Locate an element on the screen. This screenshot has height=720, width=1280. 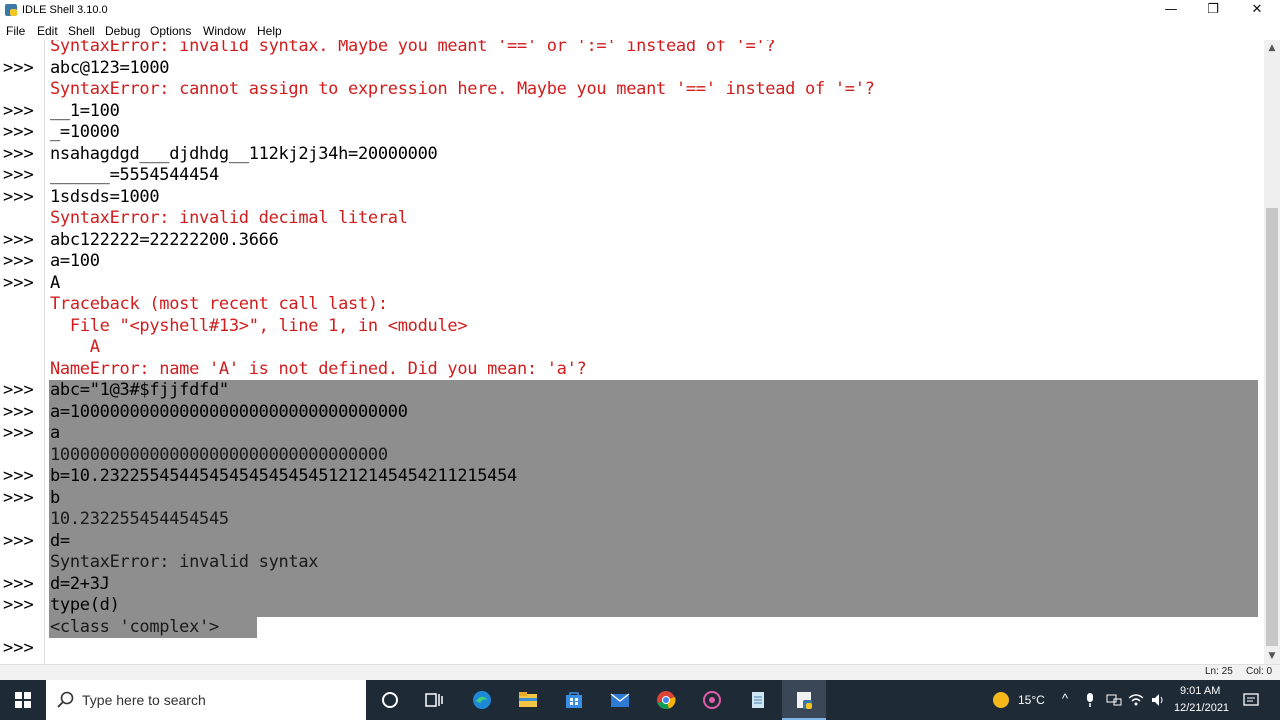
clock-time: 9:01 AM is located at coordinates (1200, 691).